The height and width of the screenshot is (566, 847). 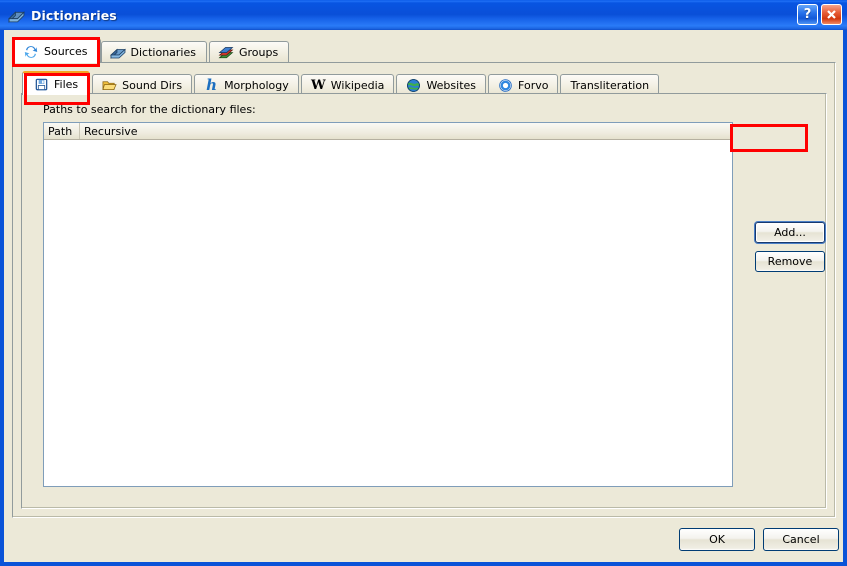 I want to click on title-bar-buttons: ?, so click(x=819, y=14).